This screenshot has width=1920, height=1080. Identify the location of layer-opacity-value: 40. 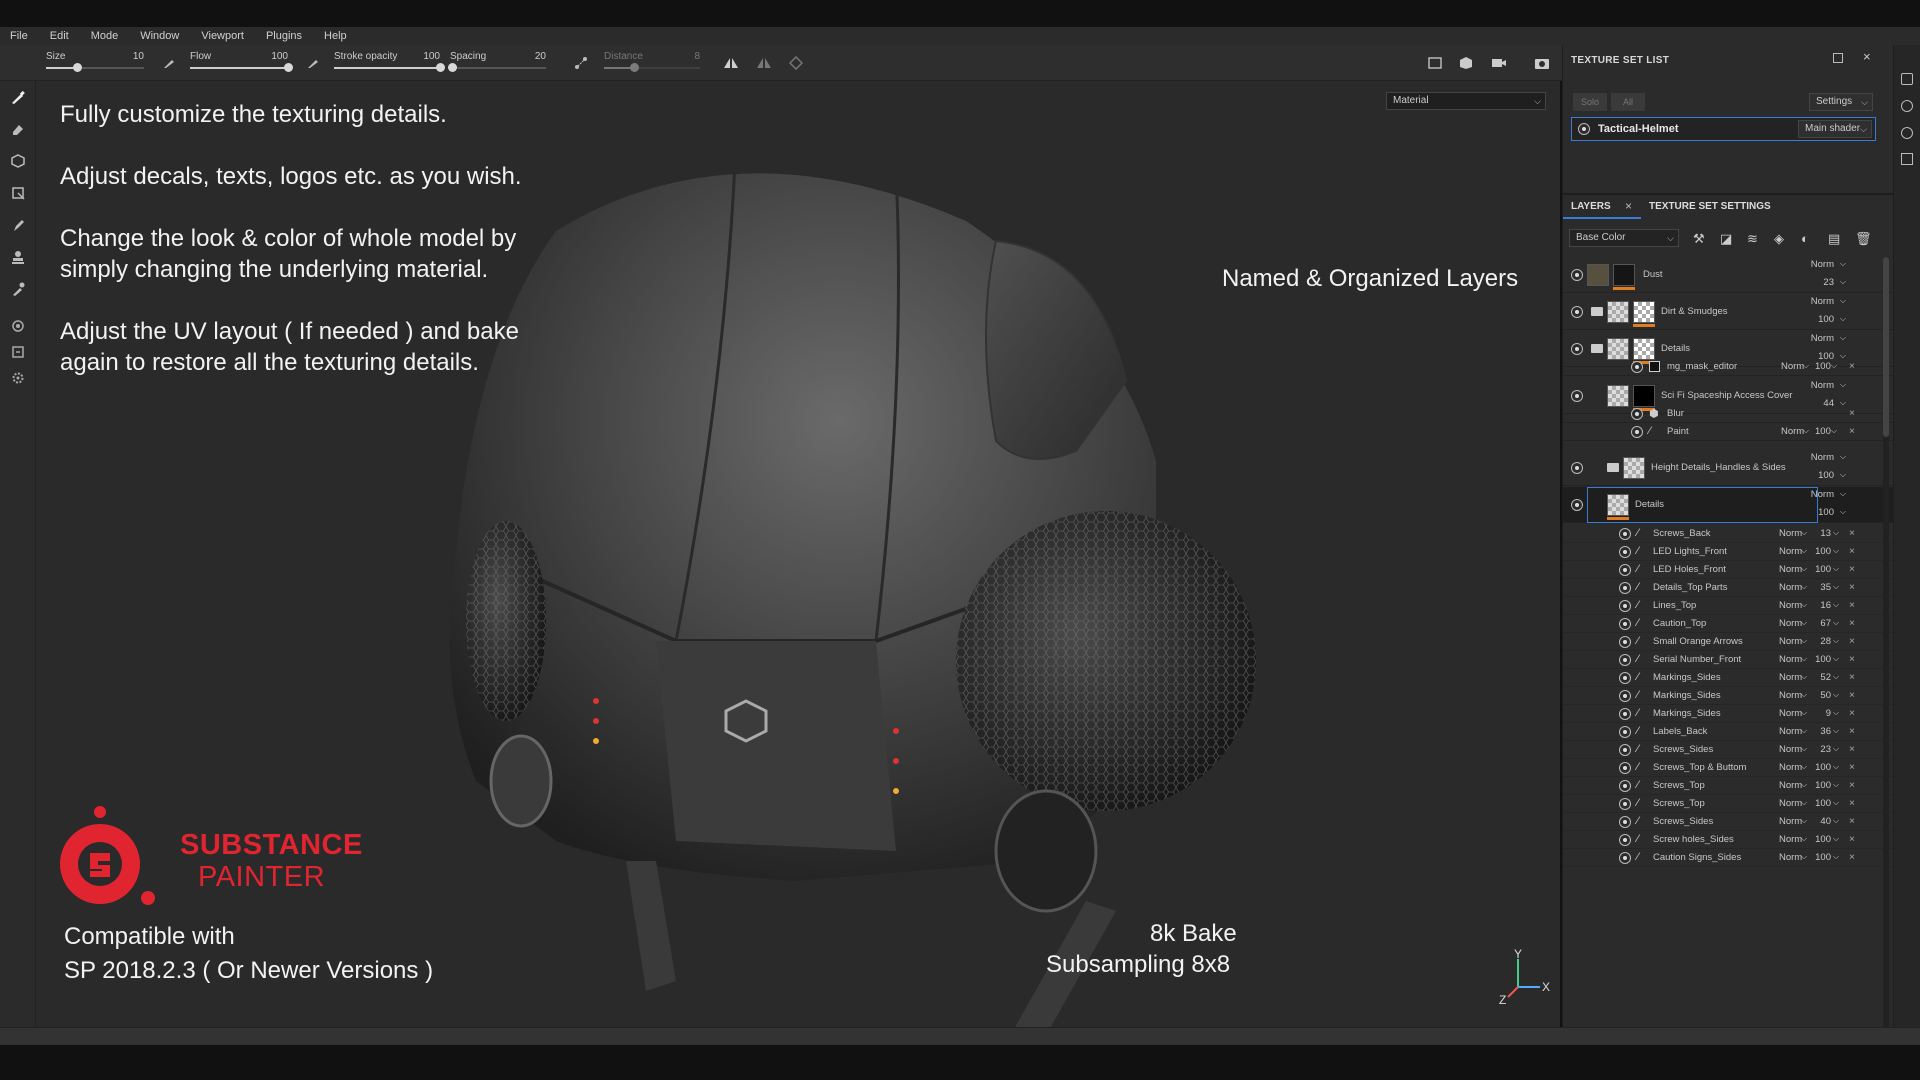
(1823, 821).